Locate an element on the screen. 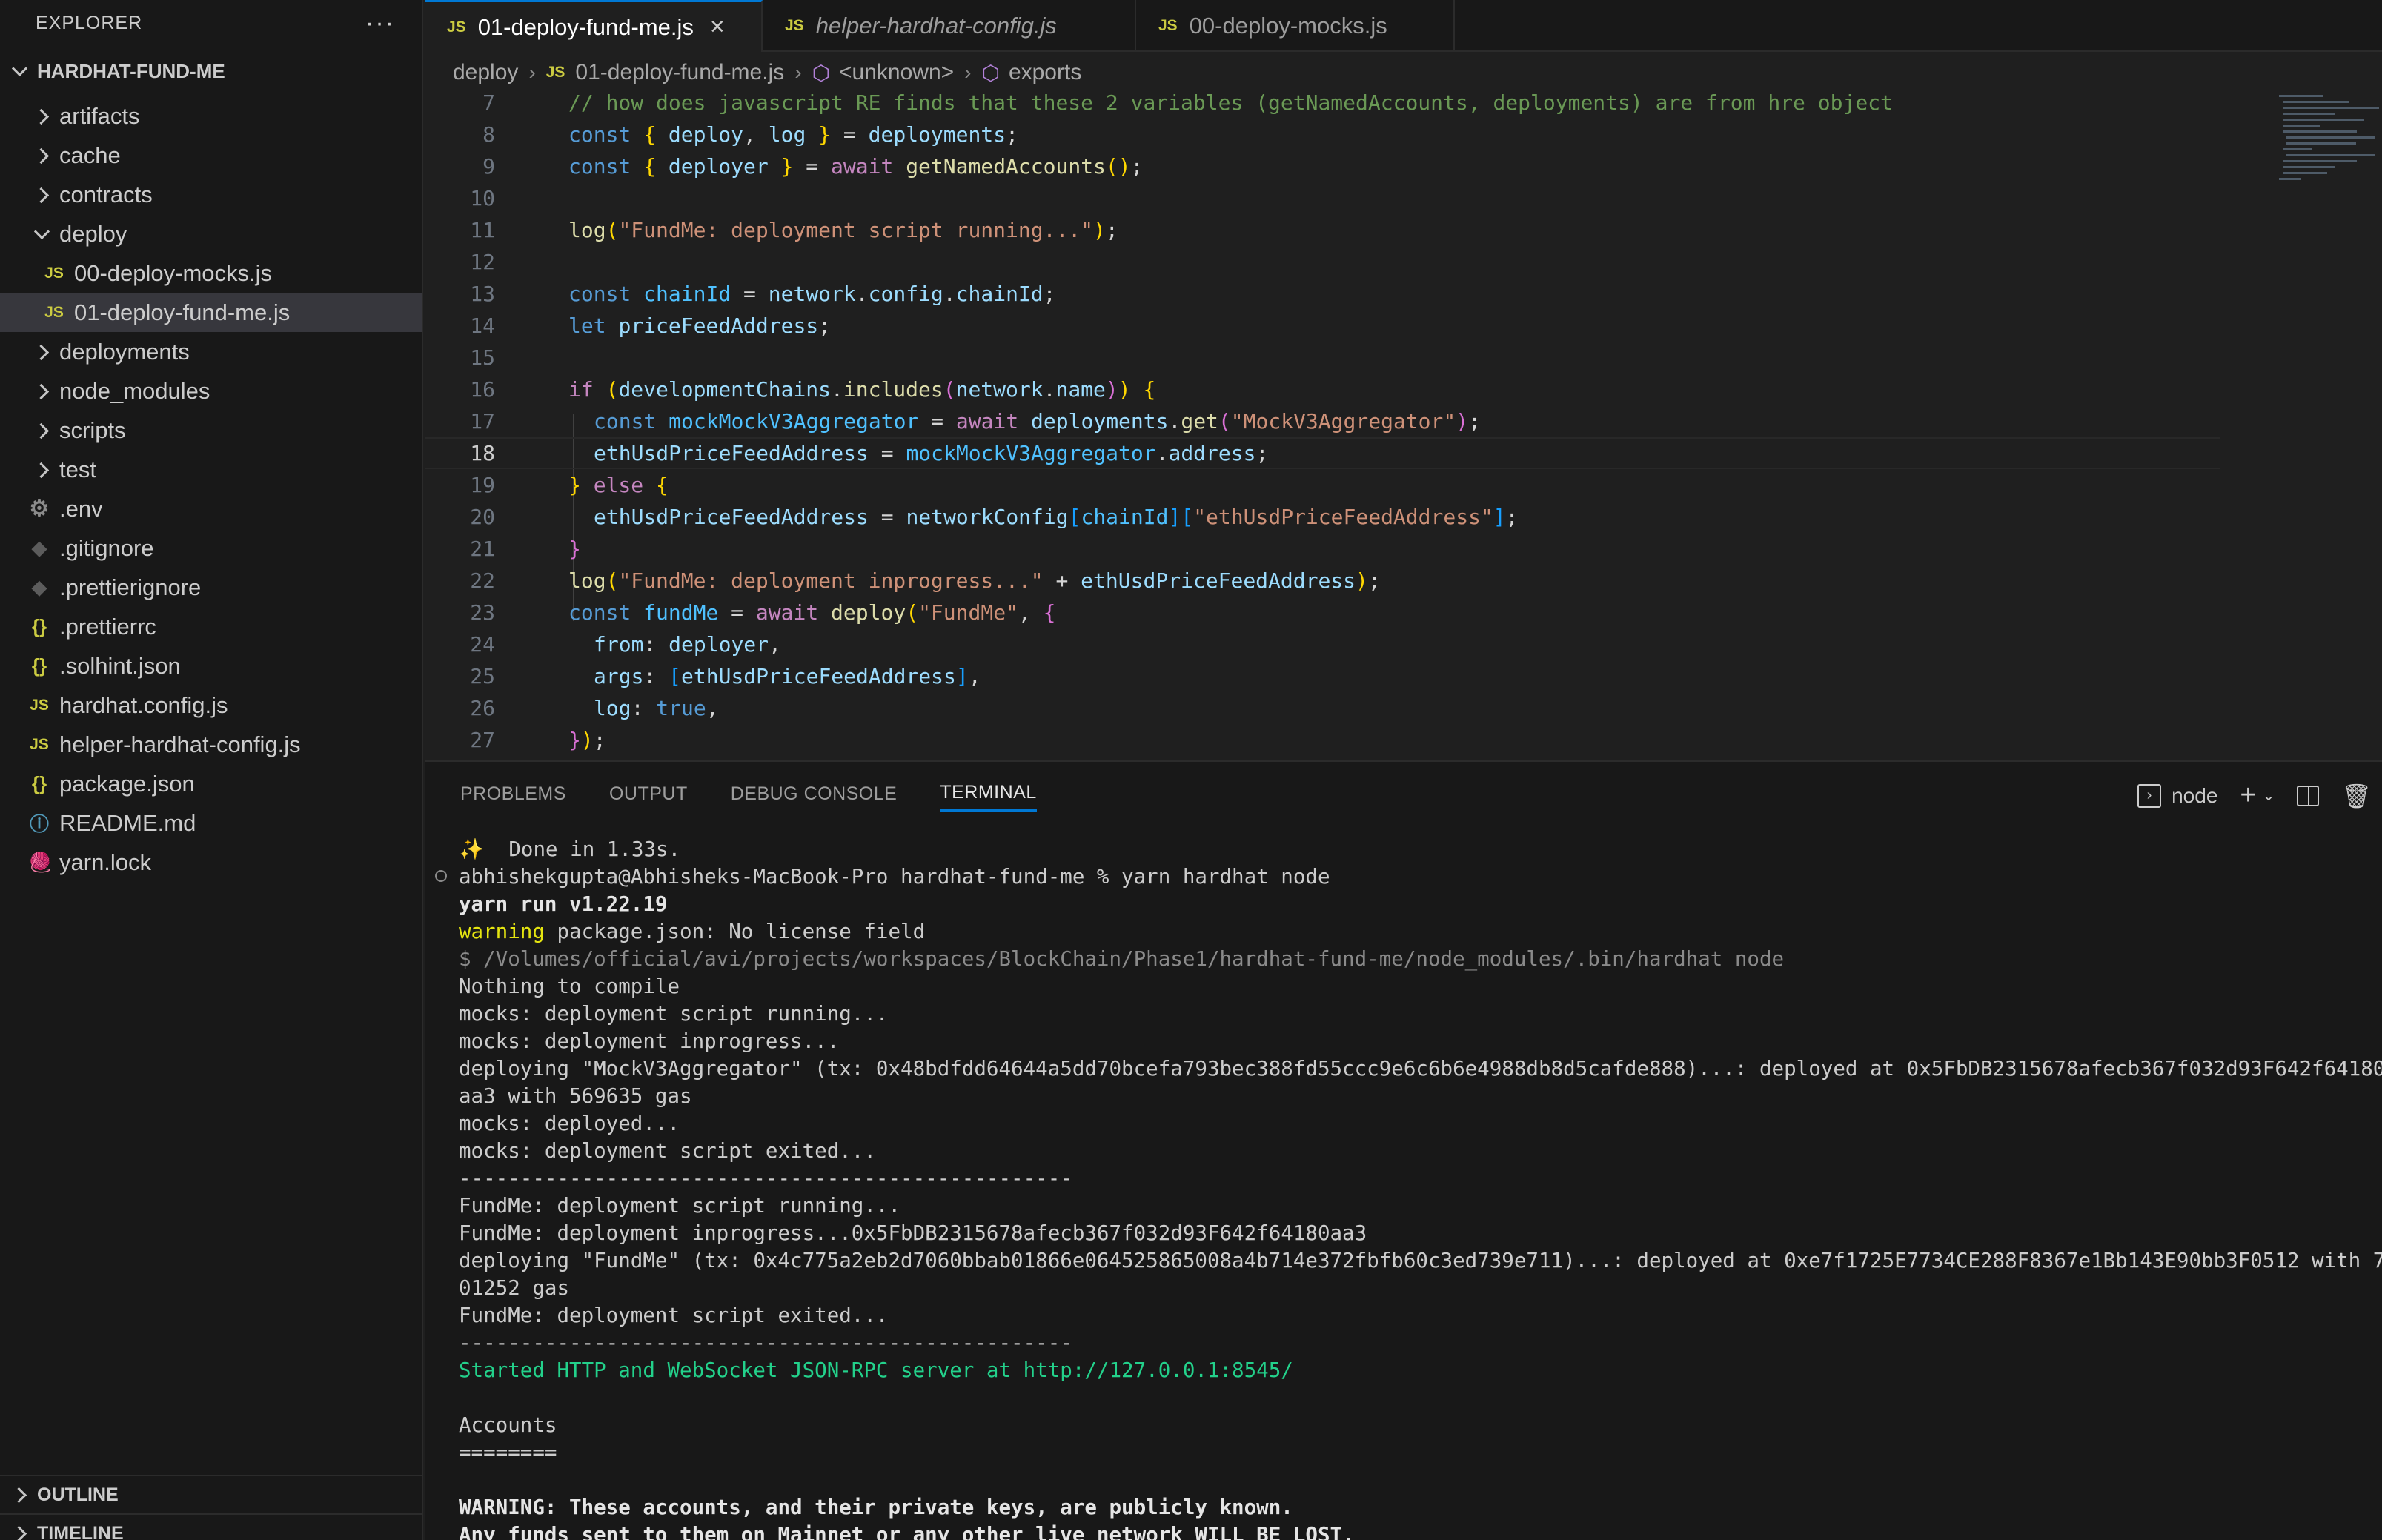 The width and height of the screenshot is (2382, 1540). new-terminal-button: + ⌄ is located at coordinates (2257, 796).